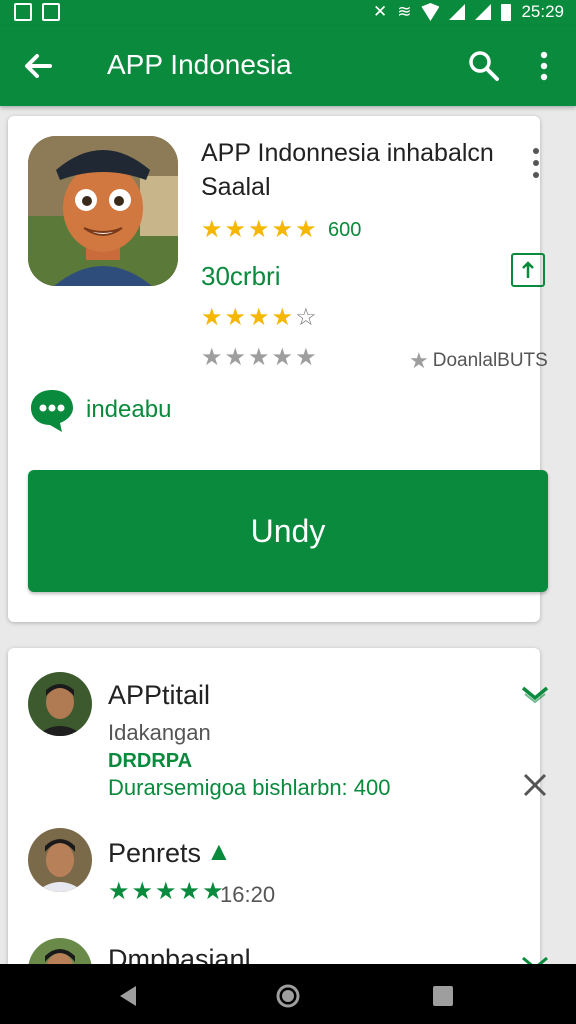  What do you see at coordinates (536, 163) in the screenshot?
I see `card-more-icon` at bounding box center [536, 163].